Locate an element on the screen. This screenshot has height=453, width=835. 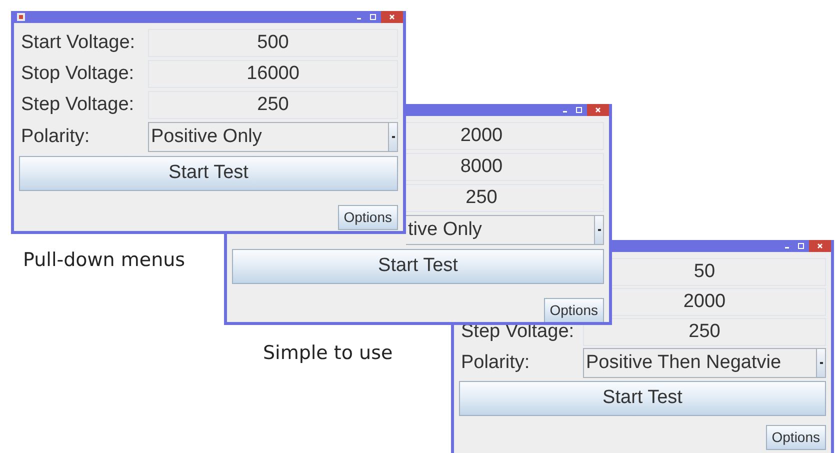
dropdown: Positive Then Negatvie is located at coordinates (704, 363).